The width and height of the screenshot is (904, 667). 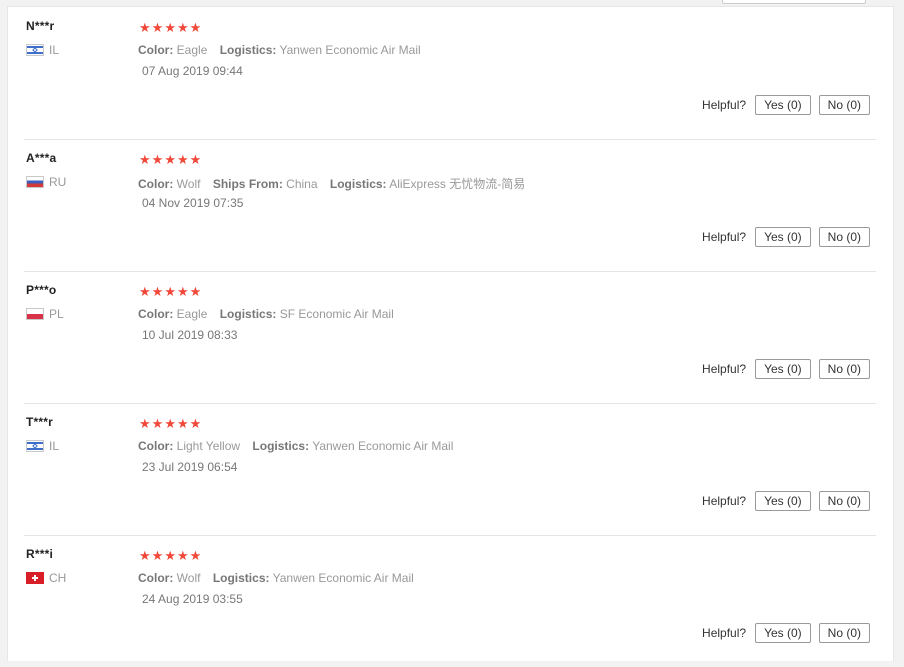 I want to click on sort-dropdown, so click(x=794, y=2).